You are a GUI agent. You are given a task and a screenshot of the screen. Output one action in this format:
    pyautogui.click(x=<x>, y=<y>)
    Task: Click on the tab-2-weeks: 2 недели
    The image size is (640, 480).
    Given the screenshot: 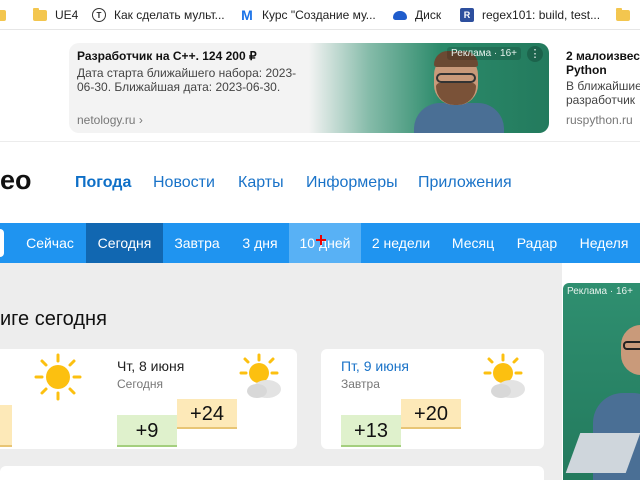 What is the action you would take?
    pyautogui.click(x=401, y=243)
    